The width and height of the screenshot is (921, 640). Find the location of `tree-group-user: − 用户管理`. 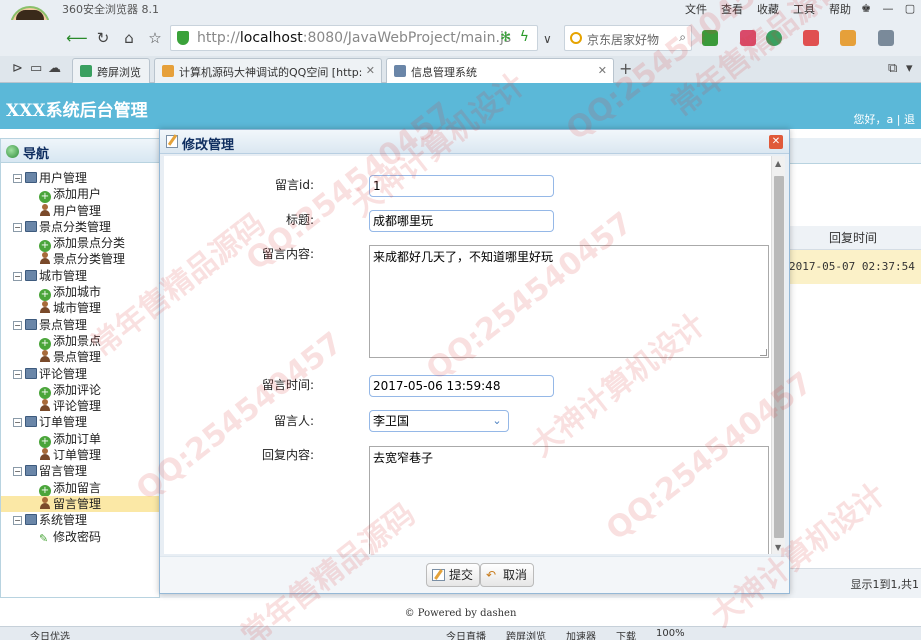

tree-group-user: − 用户管理 is located at coordinates (80, 178).